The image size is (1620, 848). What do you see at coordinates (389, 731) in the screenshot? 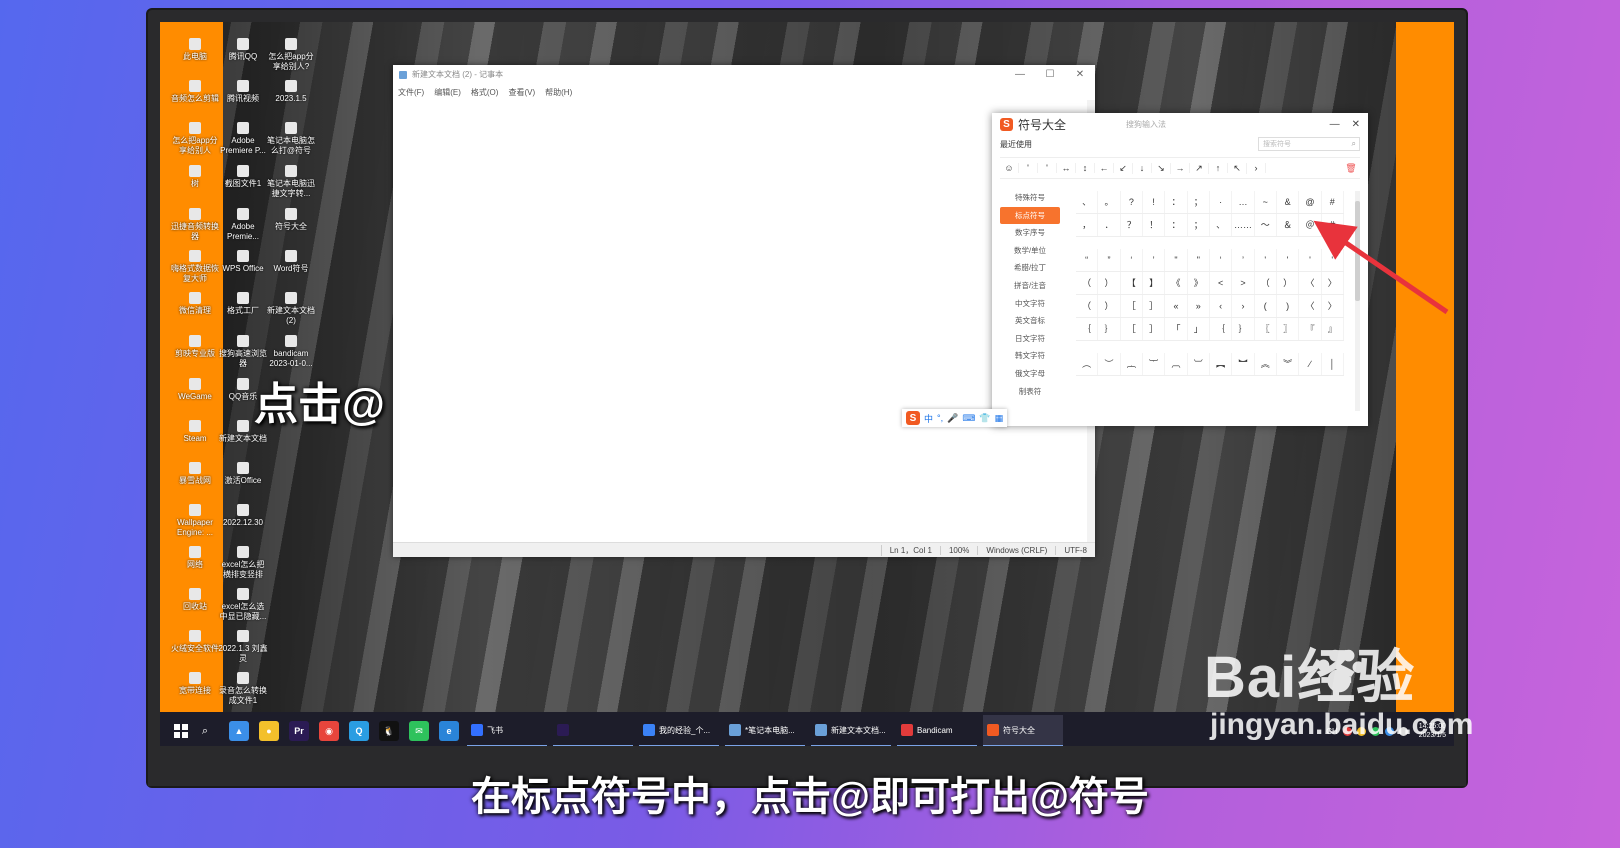
I see `qq-icon: 🐧` at bounding box center [389, 731].